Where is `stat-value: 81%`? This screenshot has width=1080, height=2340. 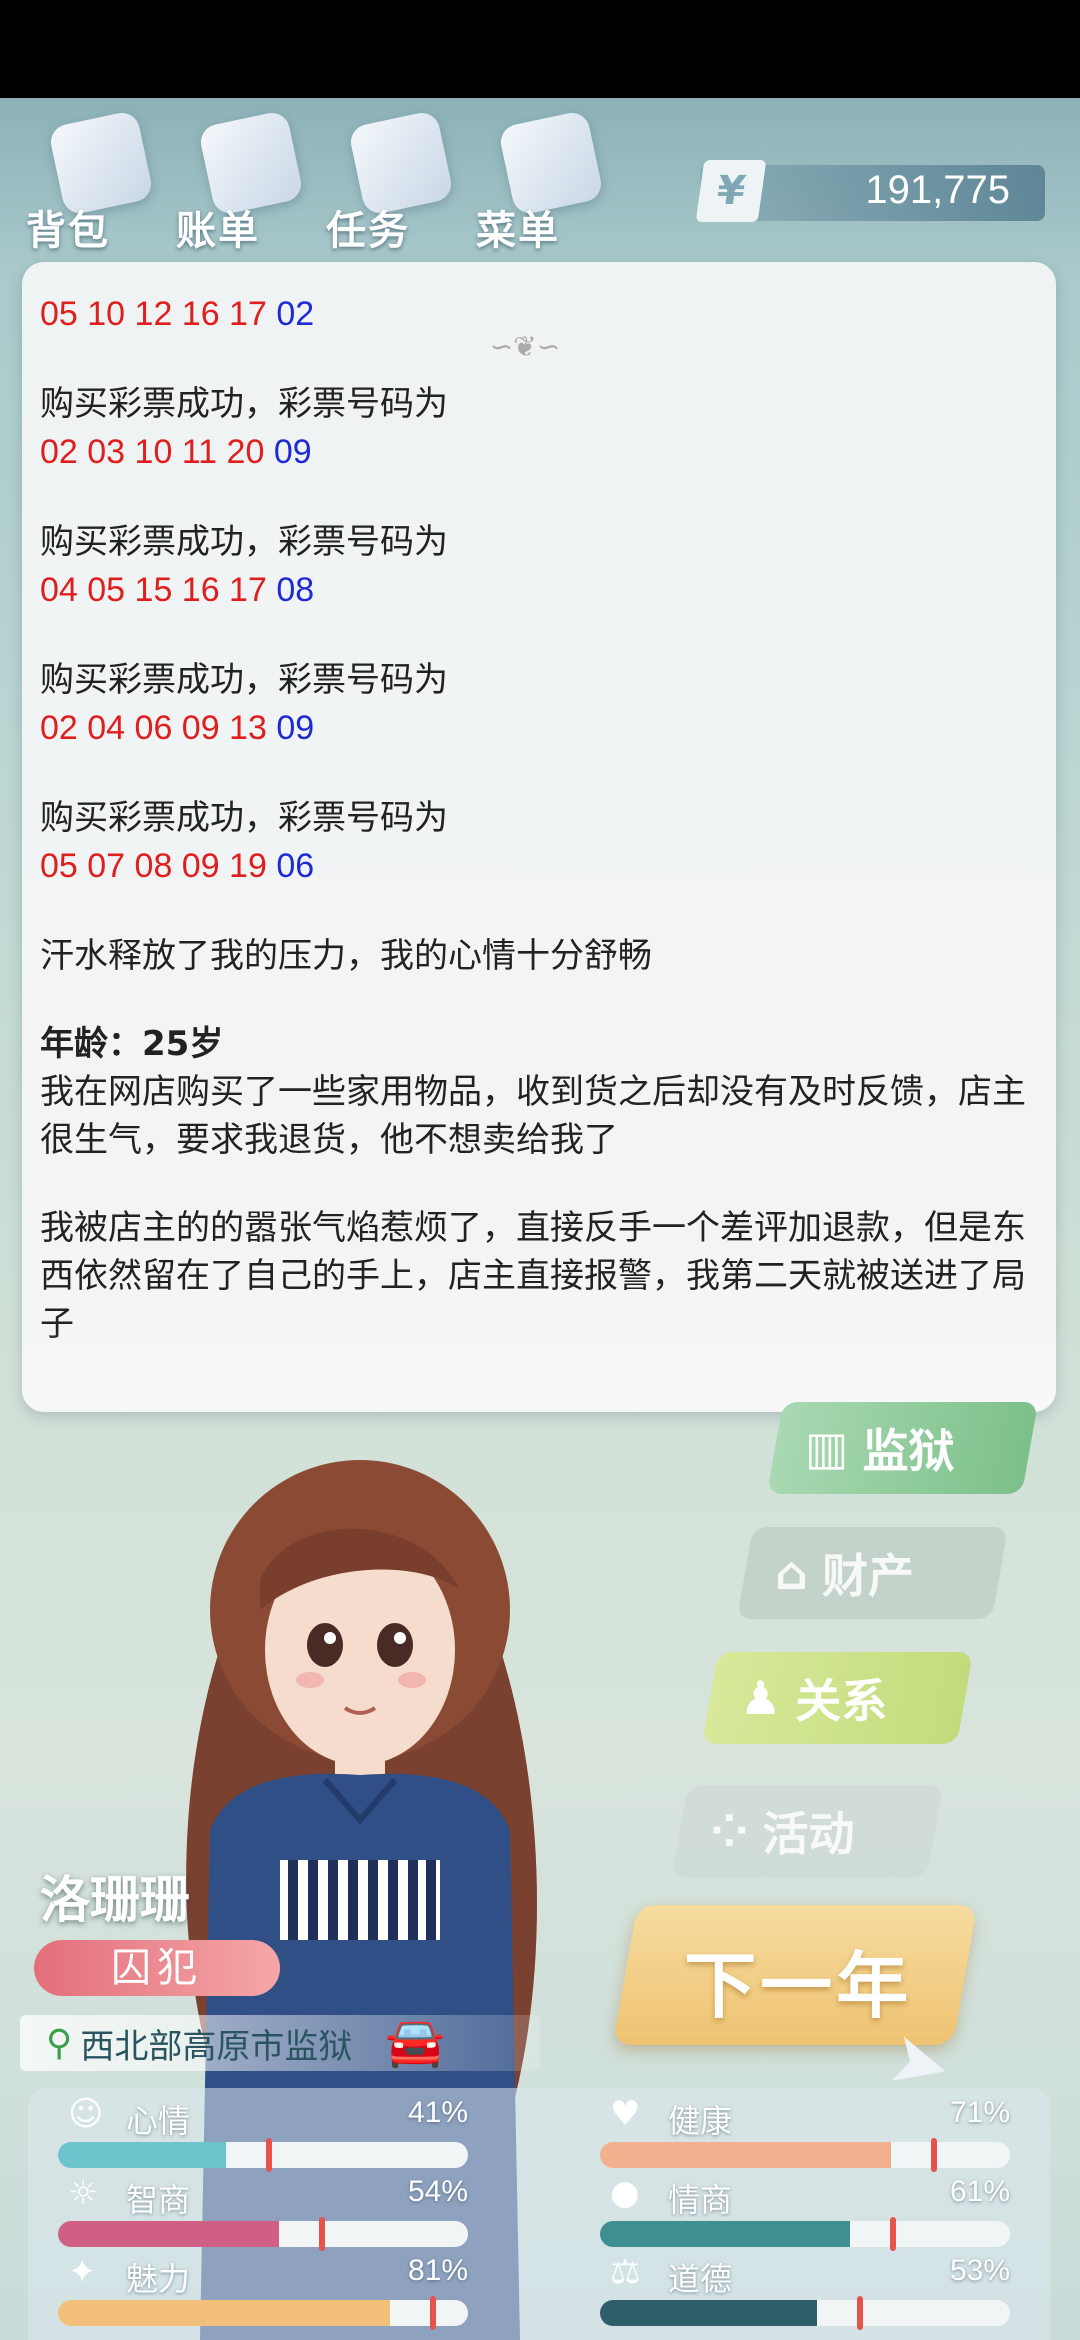
stat-value: 81% is located at coordinates (437, 2270).